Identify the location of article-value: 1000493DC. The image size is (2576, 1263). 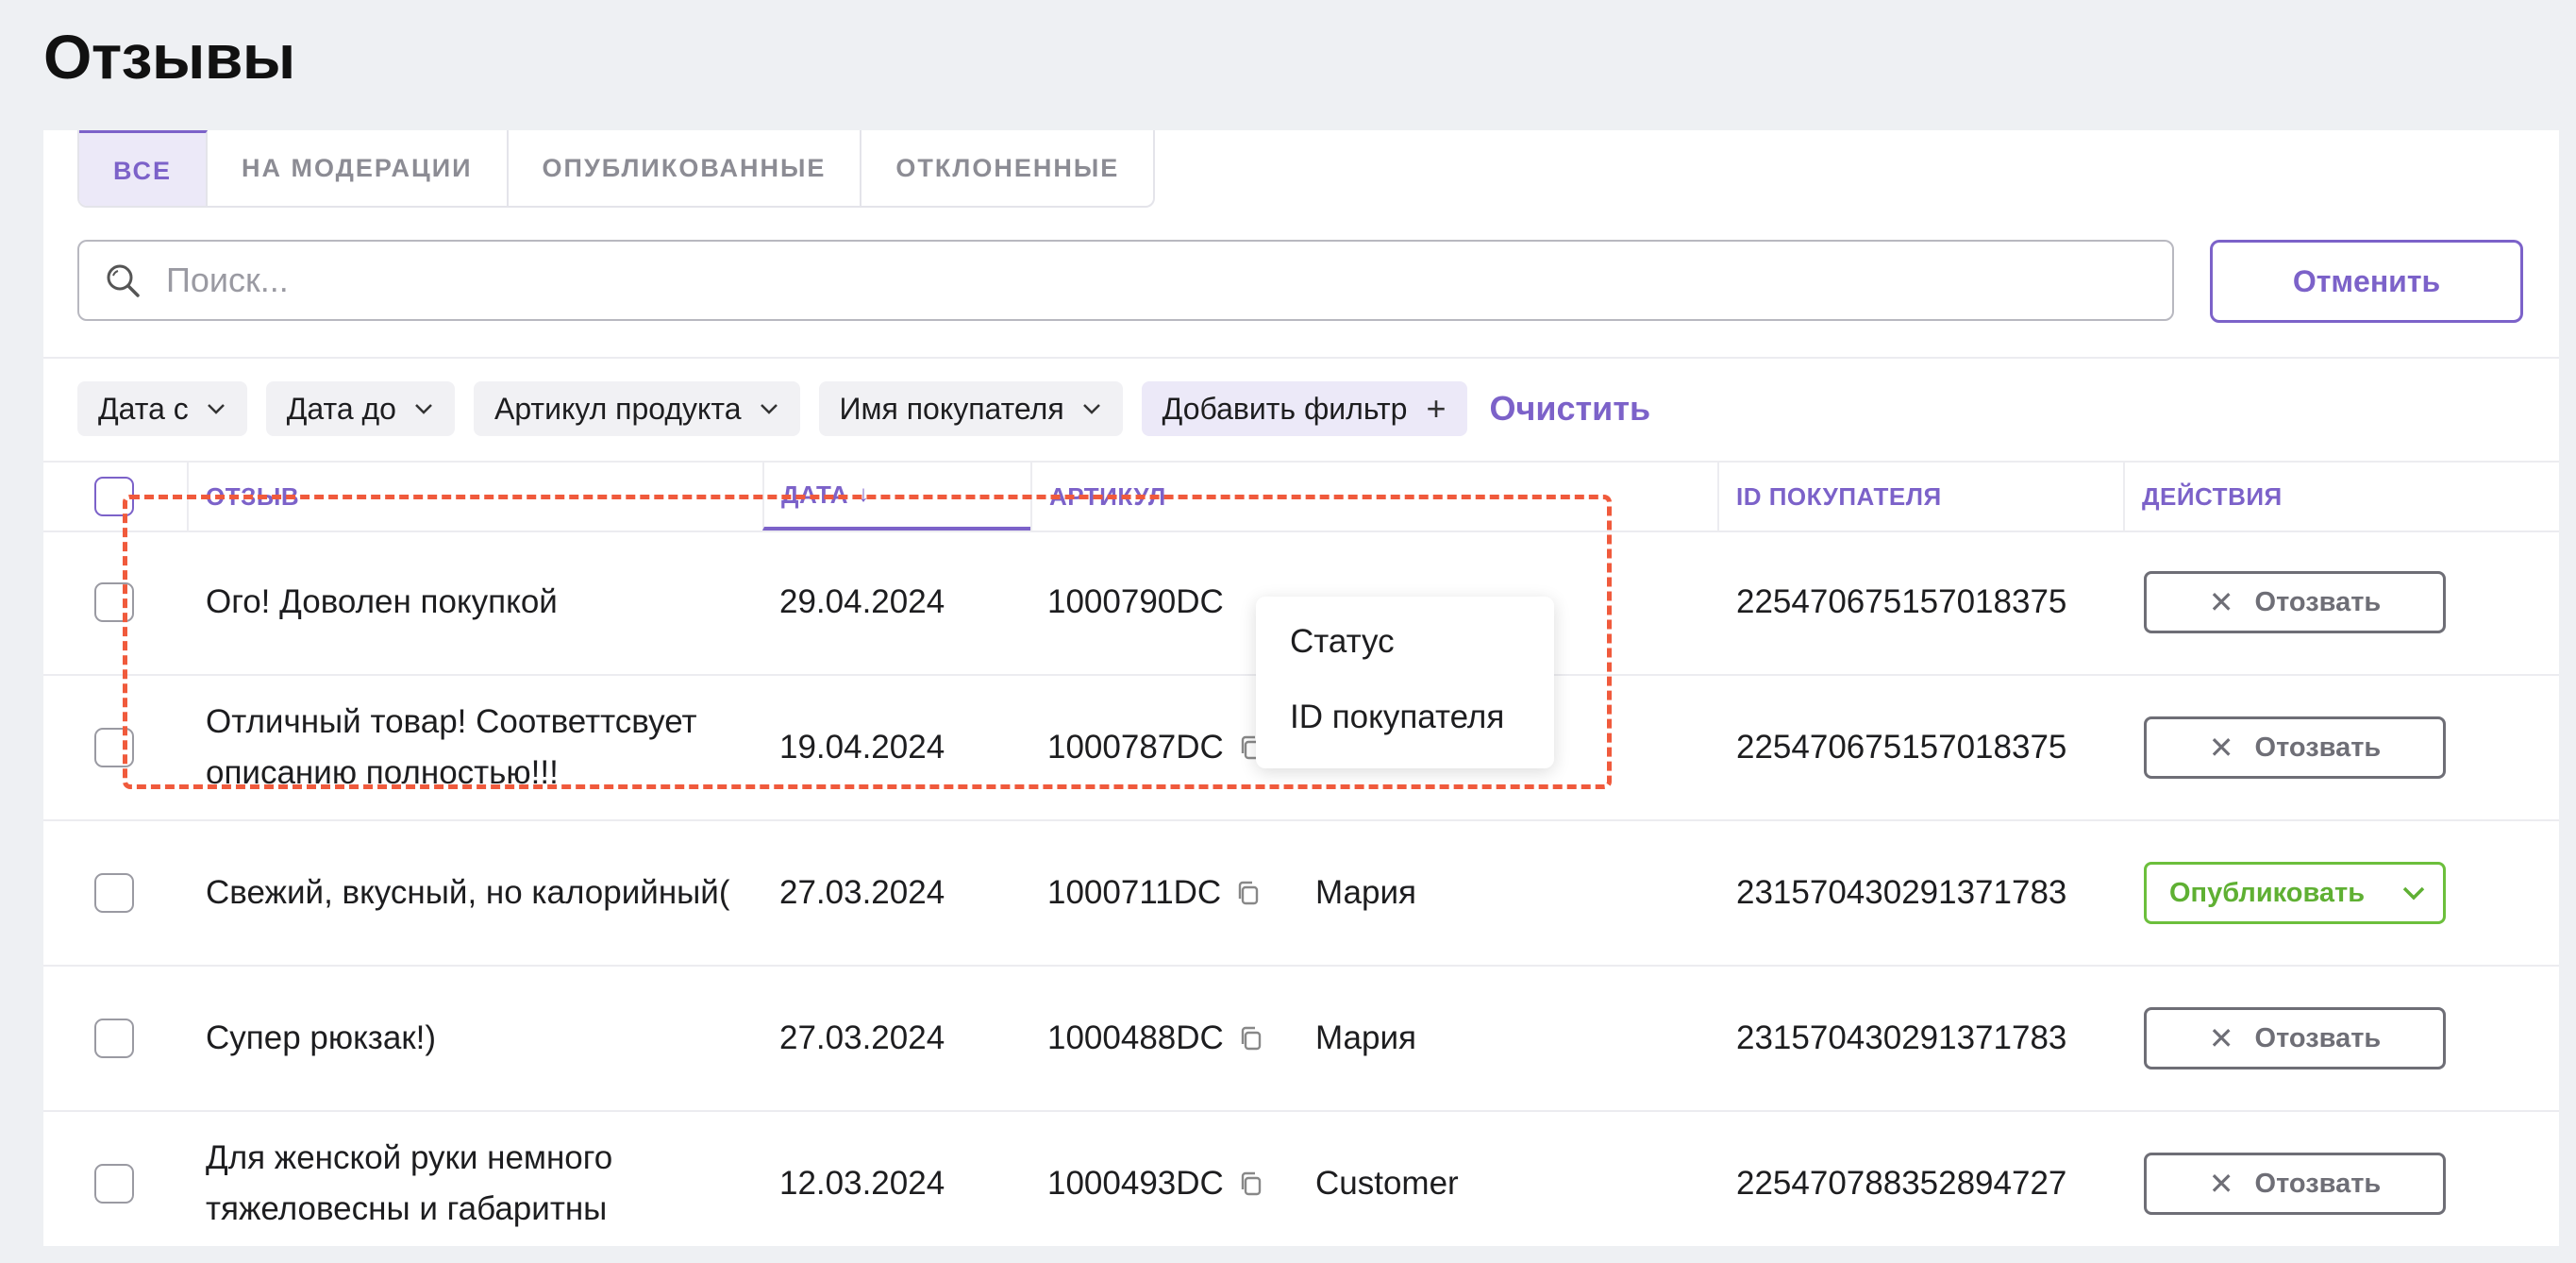
(1135, 1183).